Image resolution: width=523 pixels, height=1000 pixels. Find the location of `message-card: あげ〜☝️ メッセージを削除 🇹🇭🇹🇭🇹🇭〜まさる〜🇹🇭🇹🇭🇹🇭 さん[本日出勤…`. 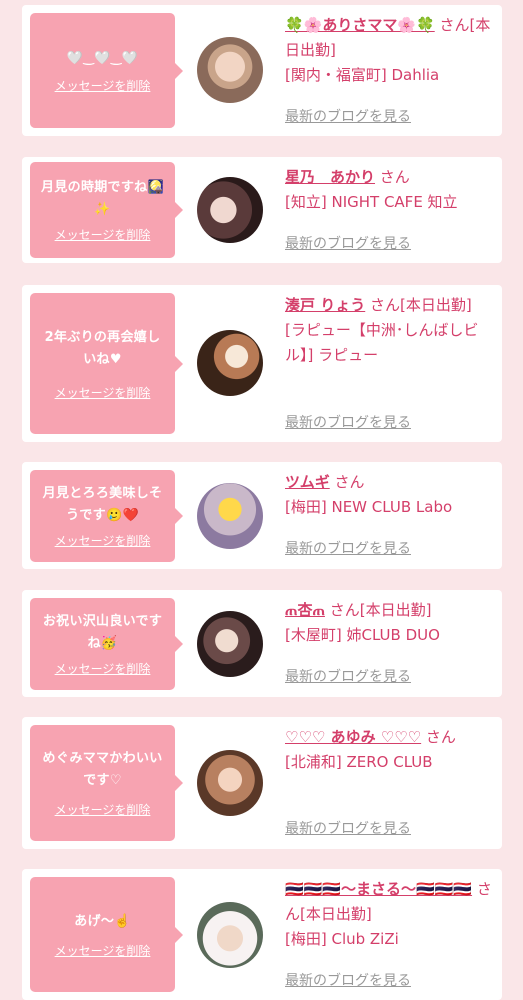

message-card: あげ〜☝️ メッセージを削除 🇹🇭🇹🇭🇹🇭〜まさる〜🇹🇭🇹🇭🇹🇭 さん[本日出勤… is located at coordinates (262, 934).